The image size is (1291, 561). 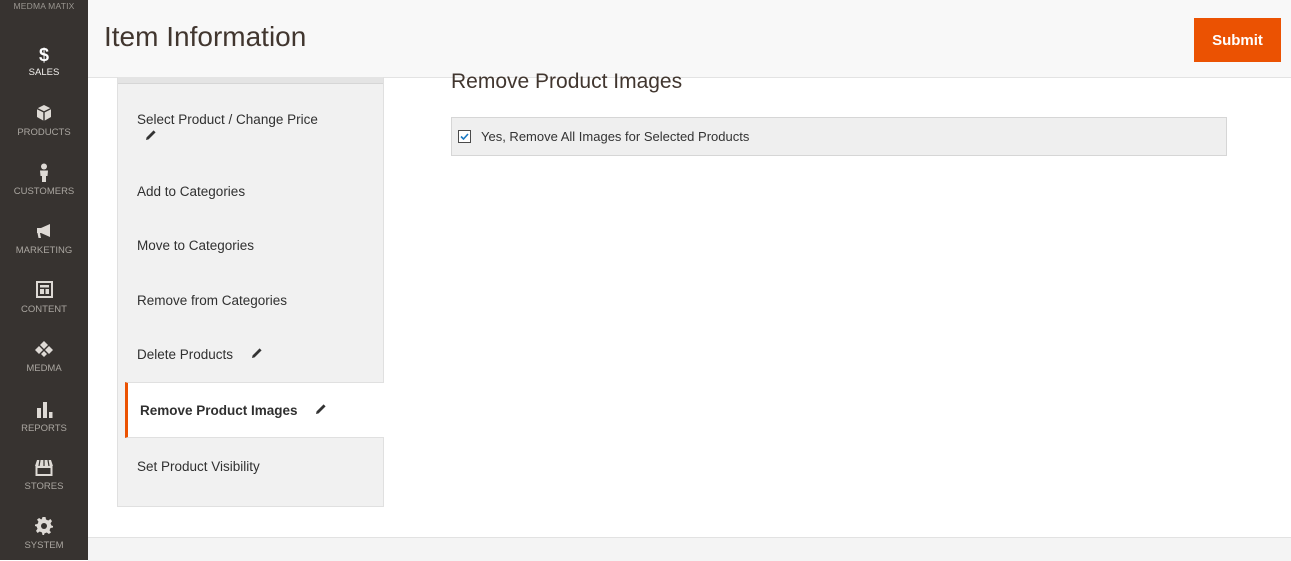 What do you see at coordinates (44, 191) in the screenshot?
I see `menu-item-label: CUSTOMERS` at bounding box center [44, 191].